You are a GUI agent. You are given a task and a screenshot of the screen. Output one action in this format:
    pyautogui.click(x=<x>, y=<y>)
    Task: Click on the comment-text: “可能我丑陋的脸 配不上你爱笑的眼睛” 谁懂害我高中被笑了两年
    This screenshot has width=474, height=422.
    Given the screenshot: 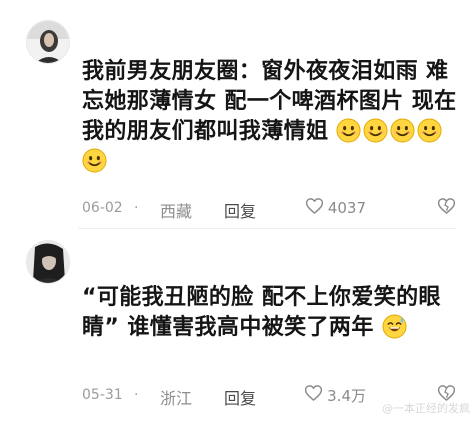 What is the action you would take?
    pyautogui.click(x=272, y=313)
    